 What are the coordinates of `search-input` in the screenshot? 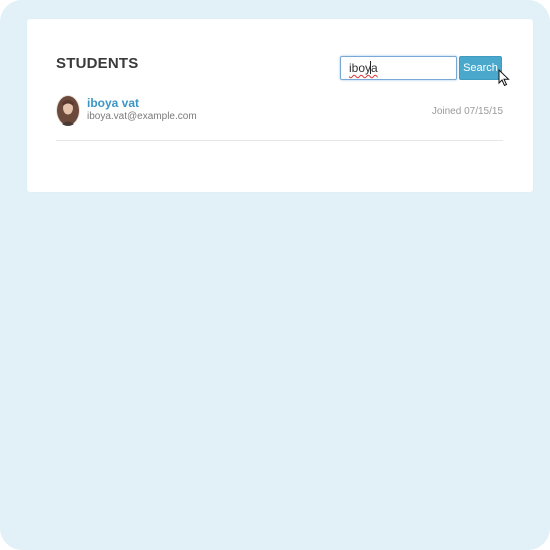 It's located at (398, 68).